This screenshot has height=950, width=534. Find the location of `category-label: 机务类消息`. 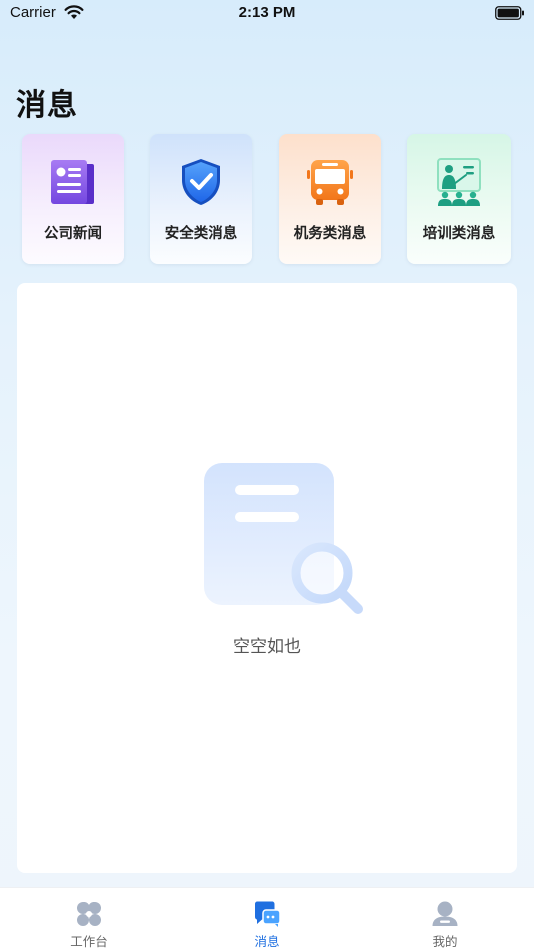

category-label: 机务类消息 is located at coordinates (330, 234).